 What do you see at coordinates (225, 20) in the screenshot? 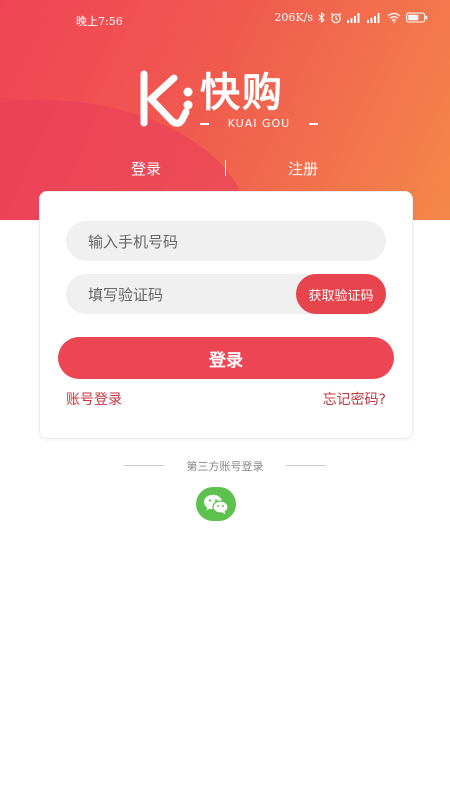
I see `status-bar: 晚上7:56 206K/s` at bounding box center [225, 20].